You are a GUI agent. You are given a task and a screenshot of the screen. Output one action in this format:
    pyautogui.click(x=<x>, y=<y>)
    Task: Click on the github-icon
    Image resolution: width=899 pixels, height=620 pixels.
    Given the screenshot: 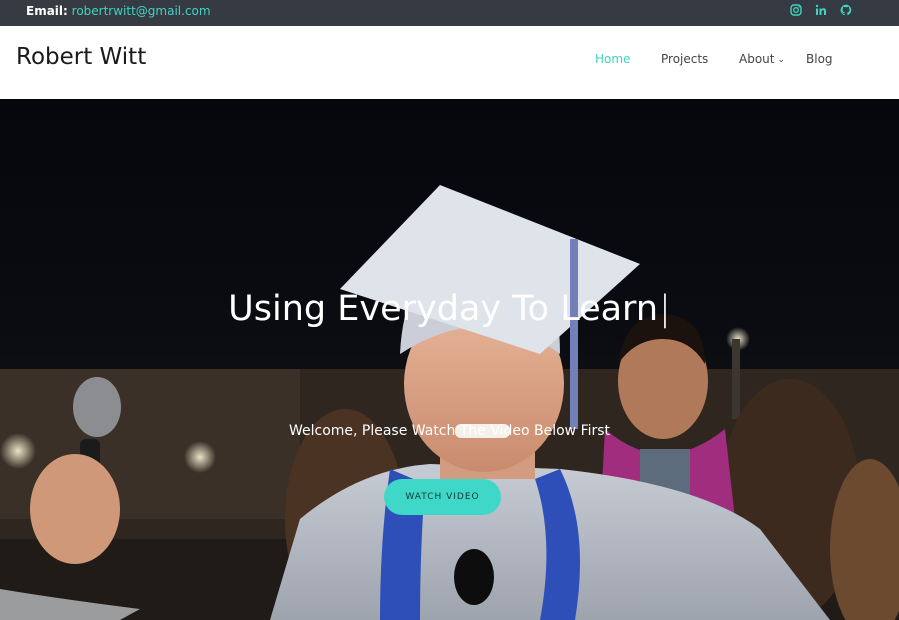 What is the action you would take?
    pyautogui.click(x=847, y=10)
    